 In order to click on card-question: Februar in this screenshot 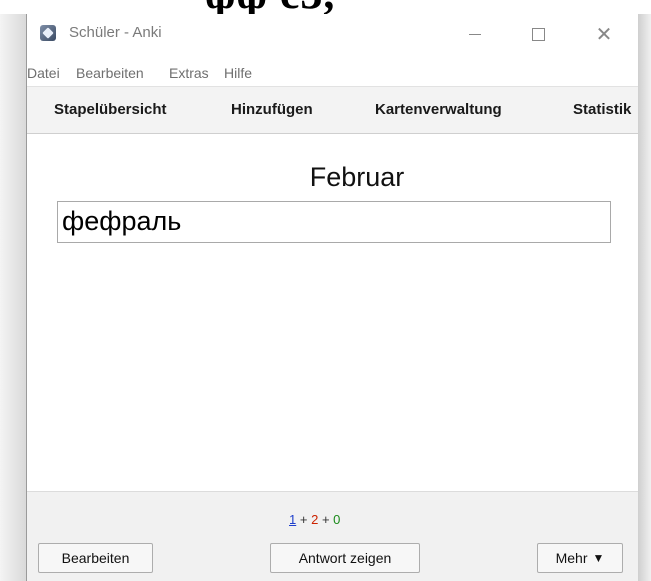, I will do `click(357, 177)`.